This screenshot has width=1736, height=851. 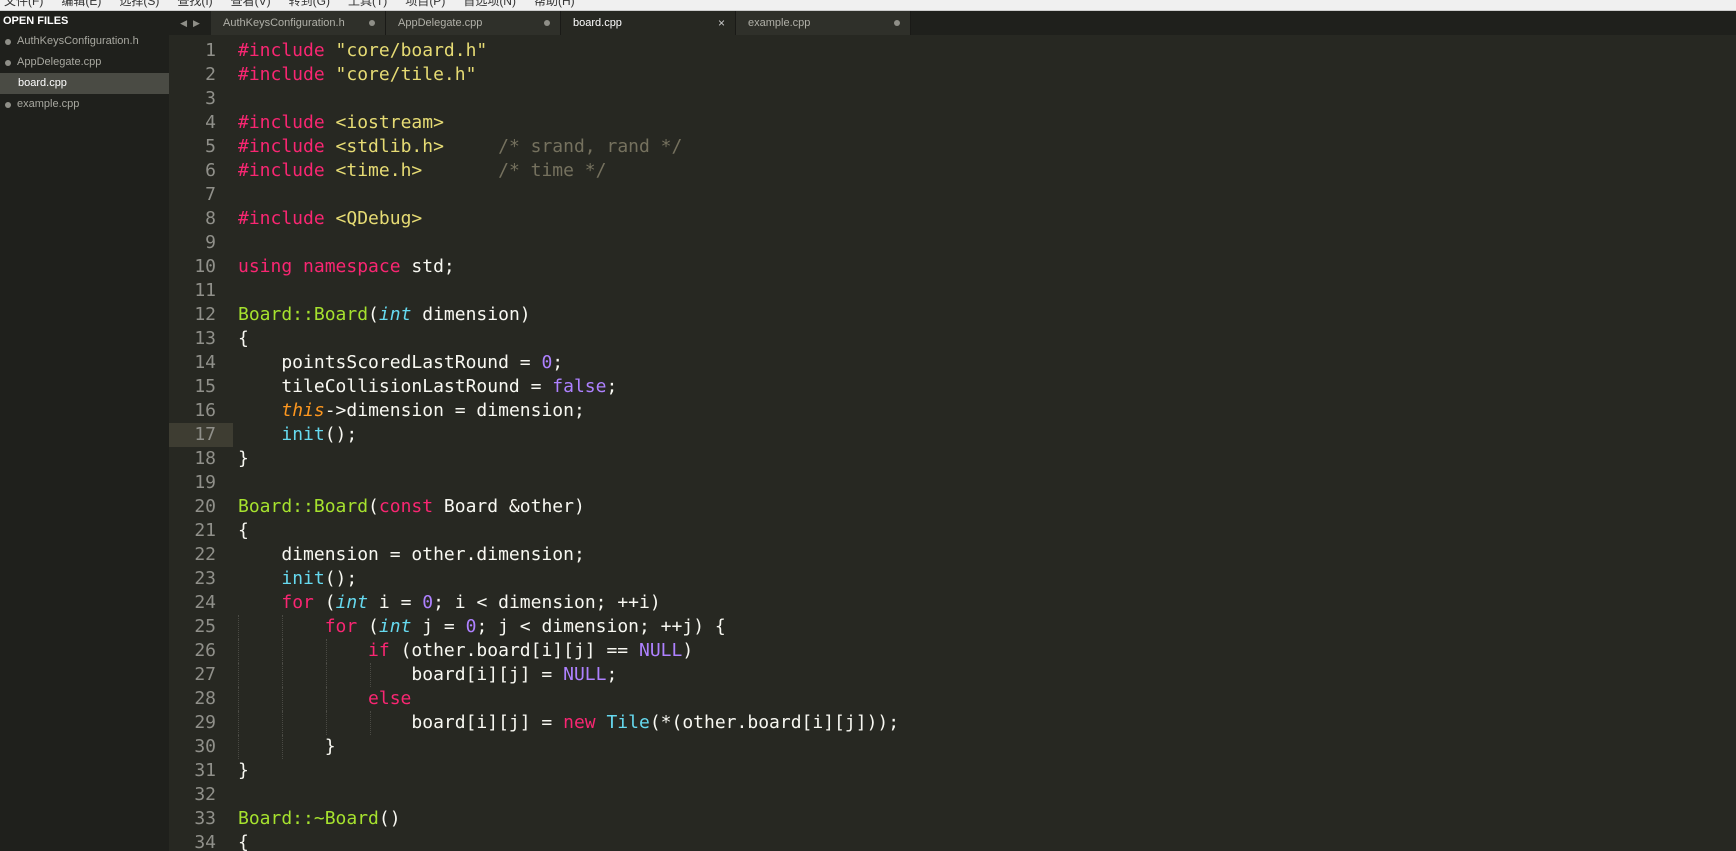 I want to click on code-text: {, so click(x=243, y=841).